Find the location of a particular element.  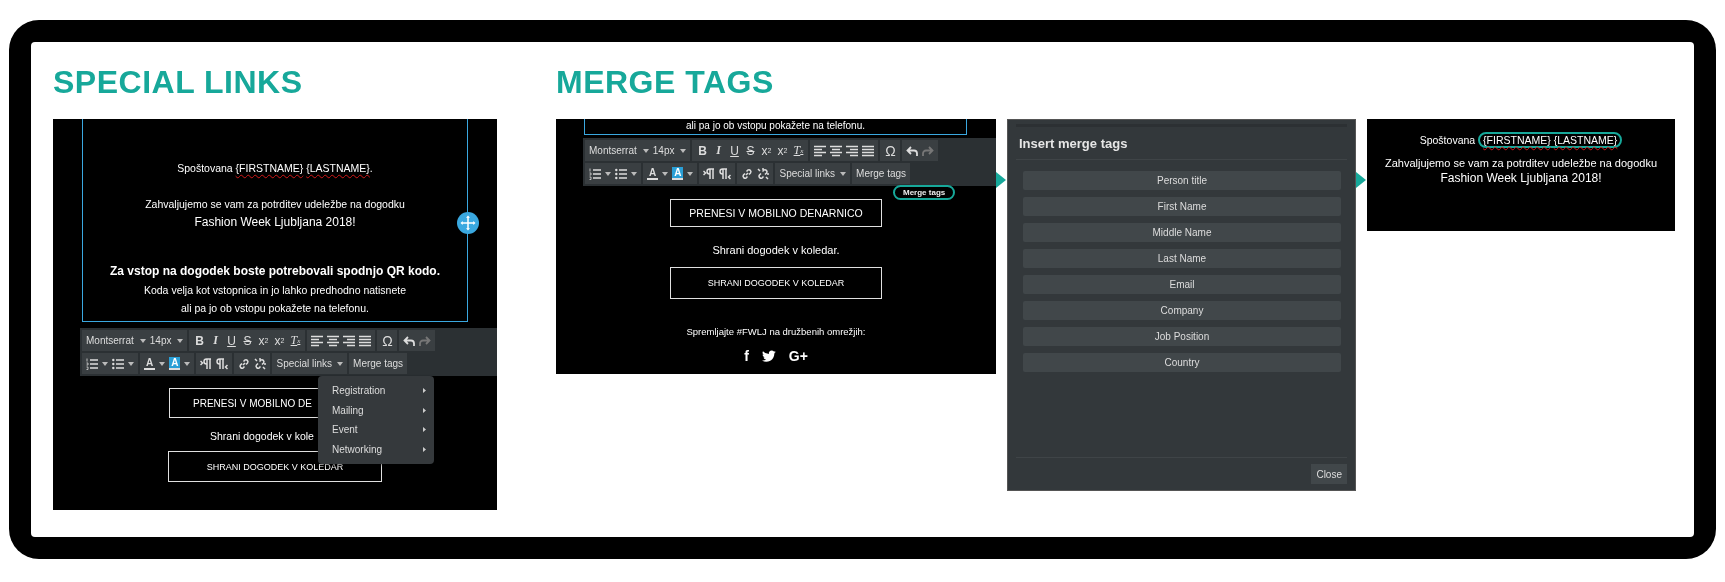

body-text: Shrani dogodek v kole is located at coordinates (262, 436).